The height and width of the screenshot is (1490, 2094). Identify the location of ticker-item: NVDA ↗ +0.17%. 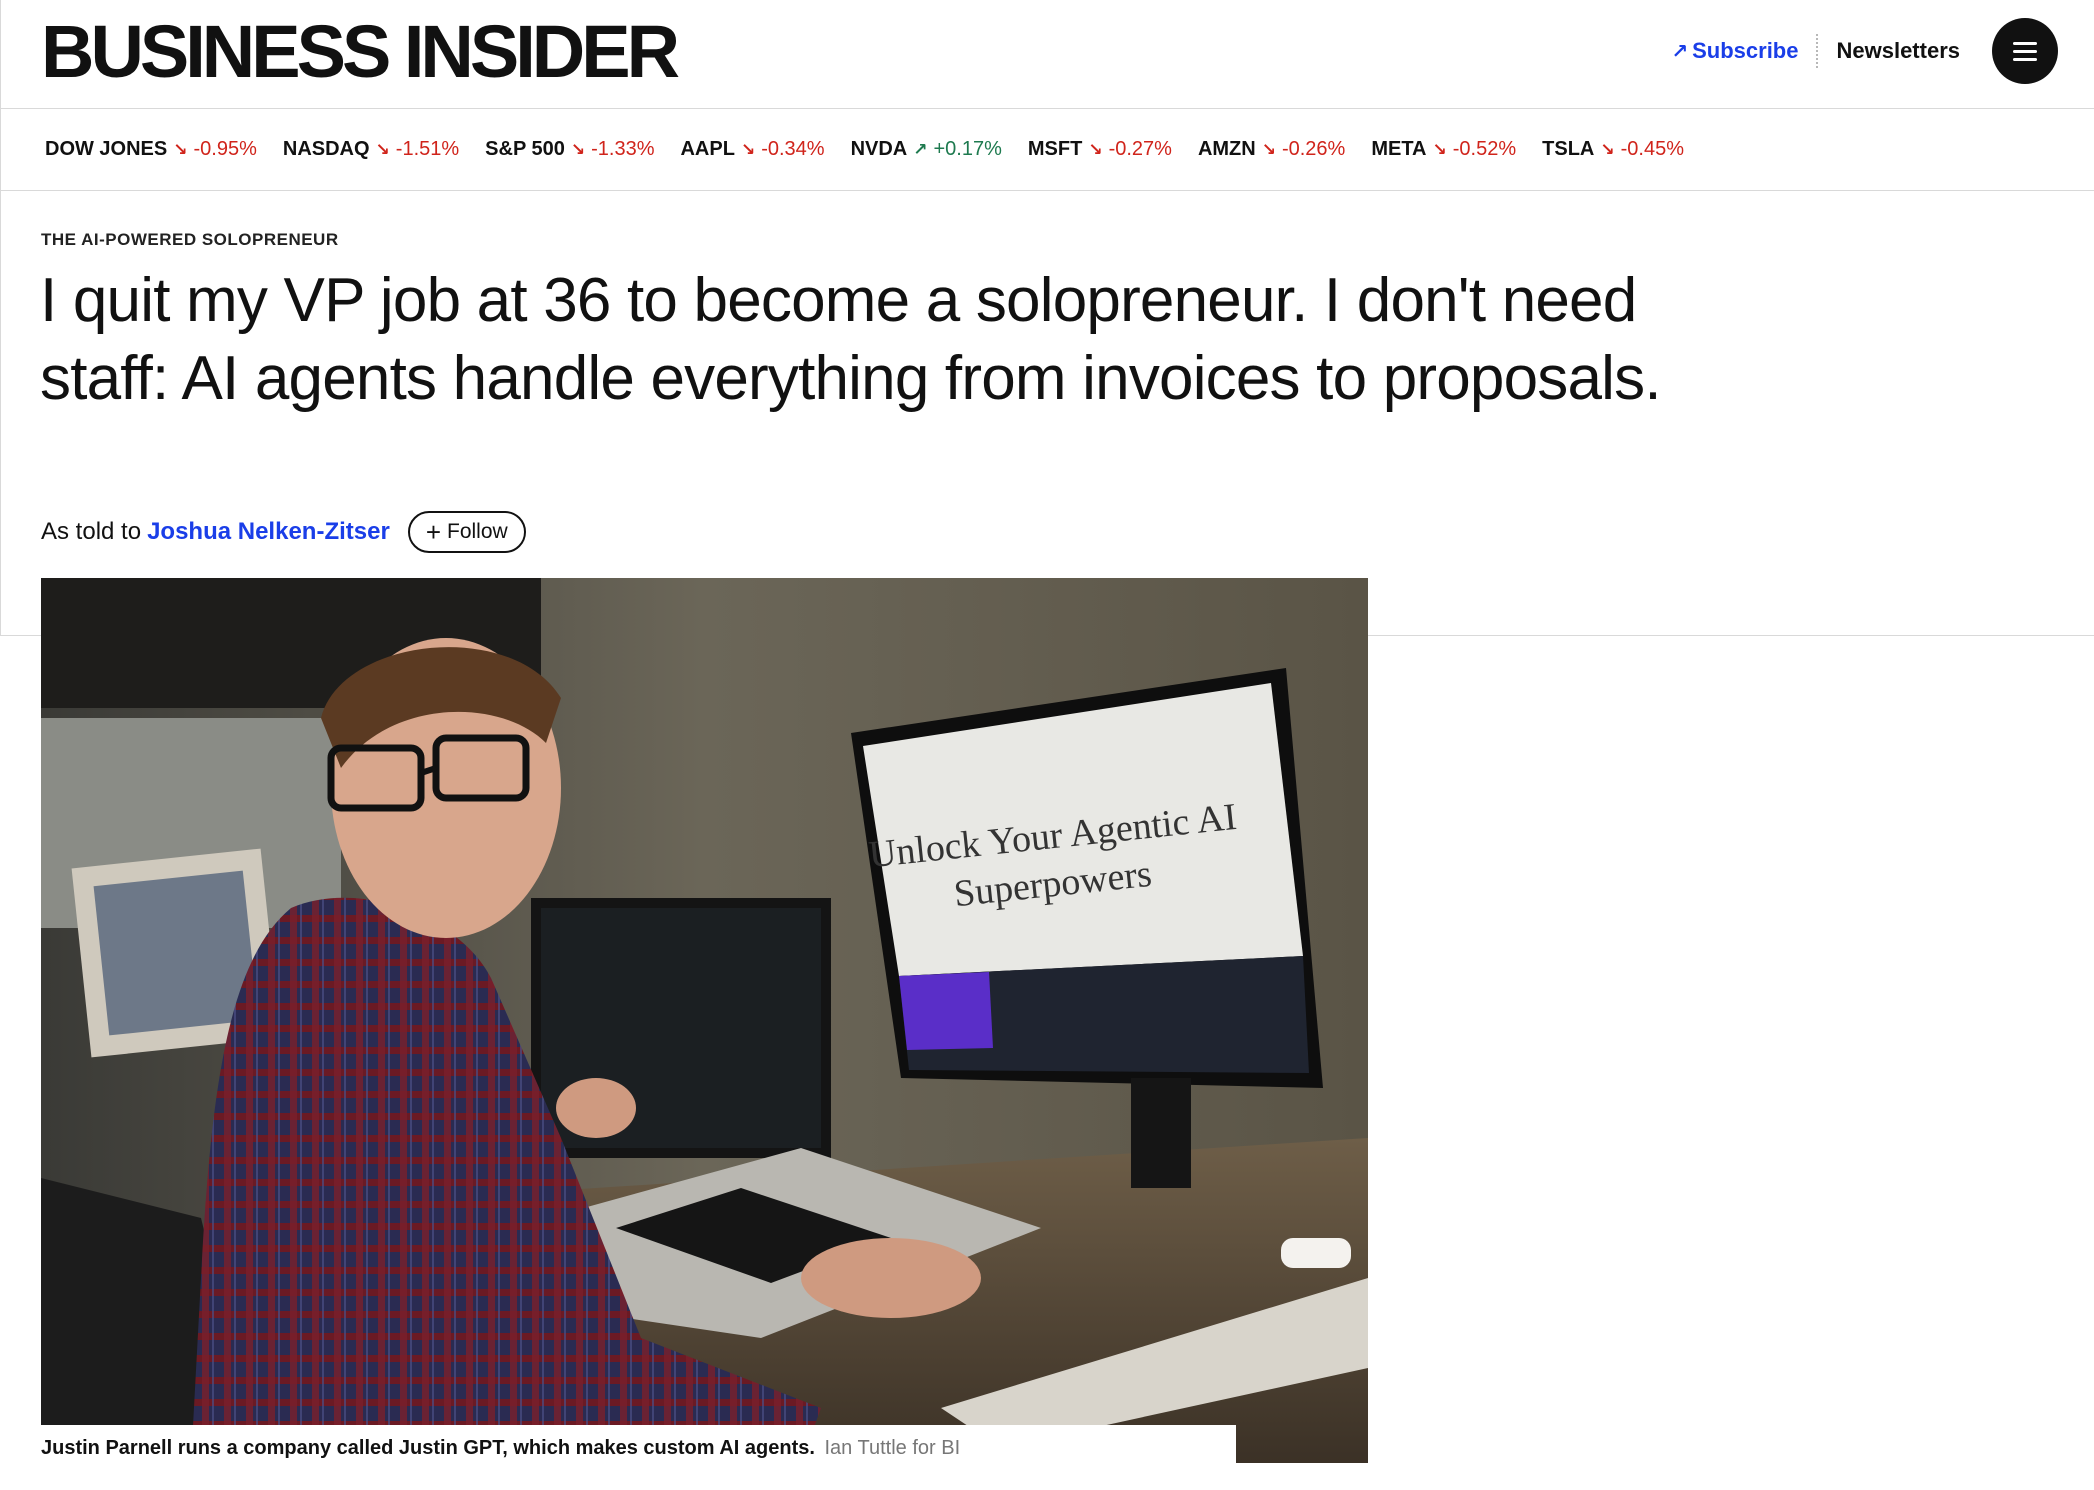
(926, 149).